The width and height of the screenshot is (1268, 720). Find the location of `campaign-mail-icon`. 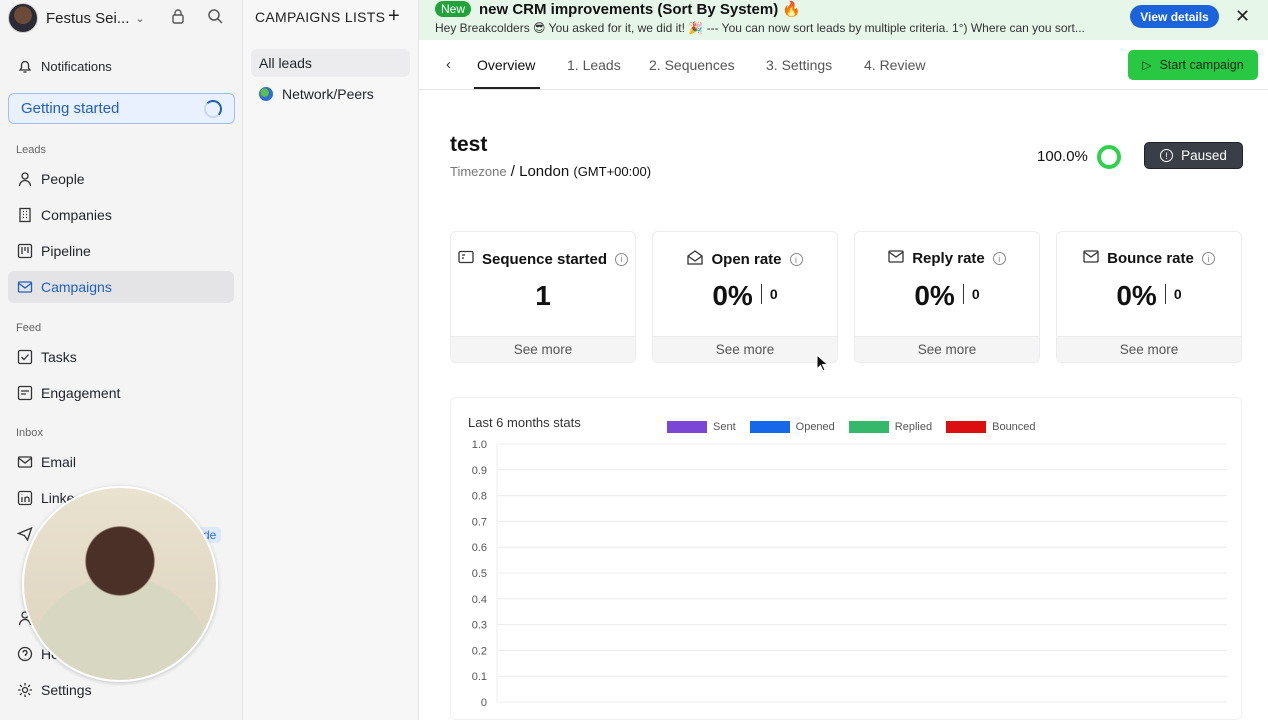

campaign-mail-icon is located at coordinates (24, 287).